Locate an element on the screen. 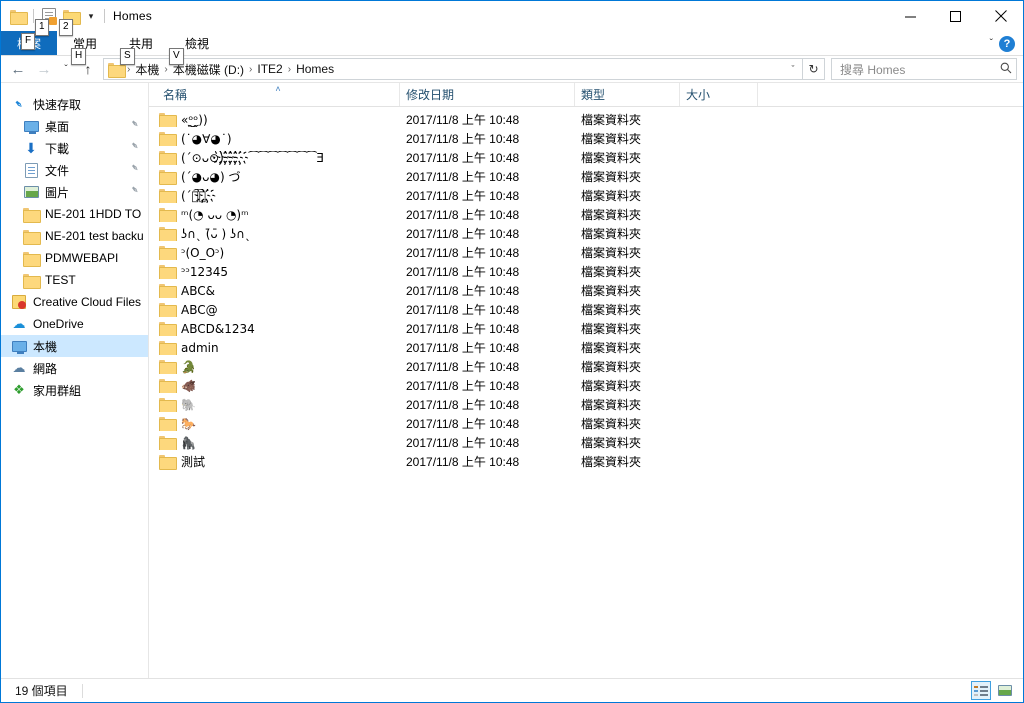 This screenshot has height=703, width=1024. file-name: admin is located at coordinates (200, 347).